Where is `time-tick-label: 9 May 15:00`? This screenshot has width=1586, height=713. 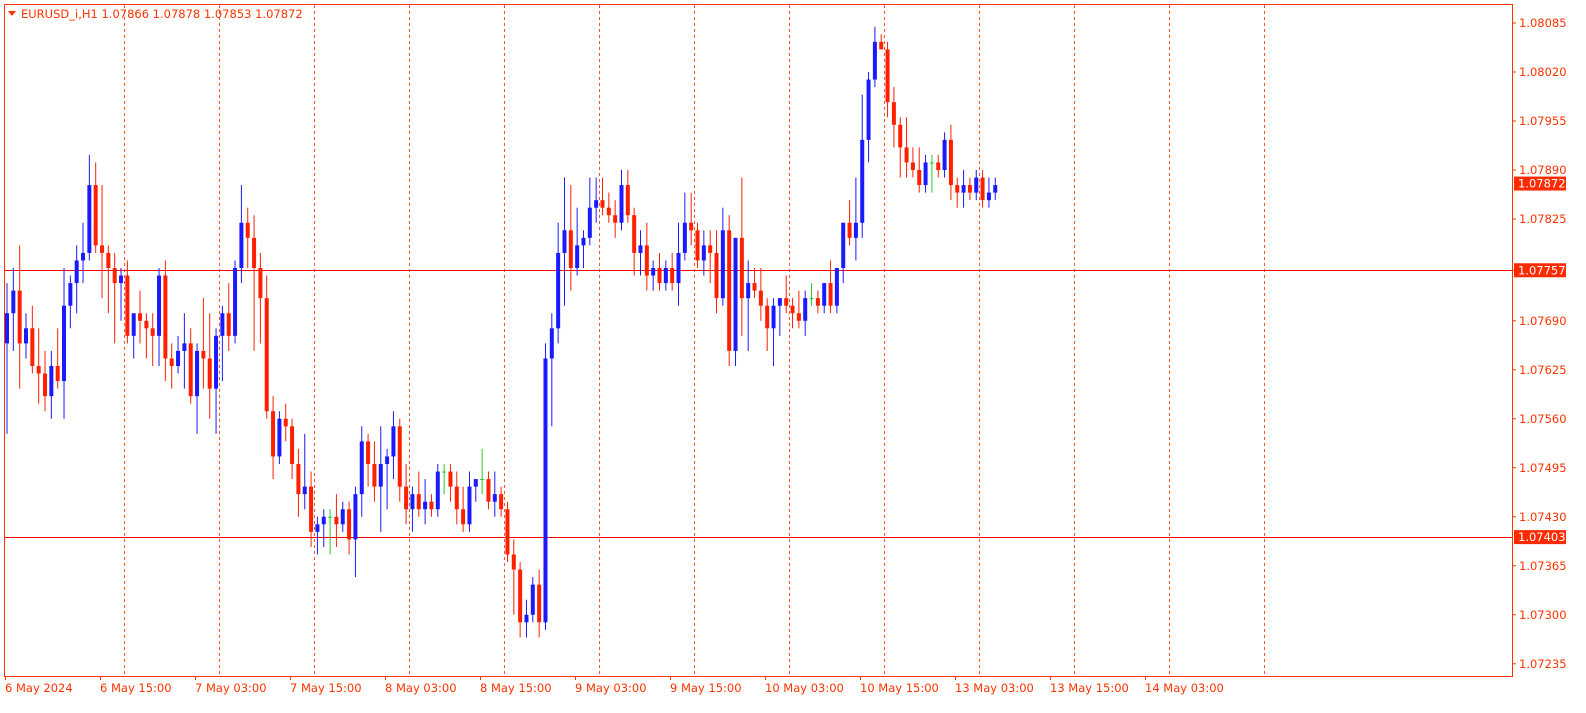 time-tick-label: 9 May 15:00 is located at coordinates (706, 688).